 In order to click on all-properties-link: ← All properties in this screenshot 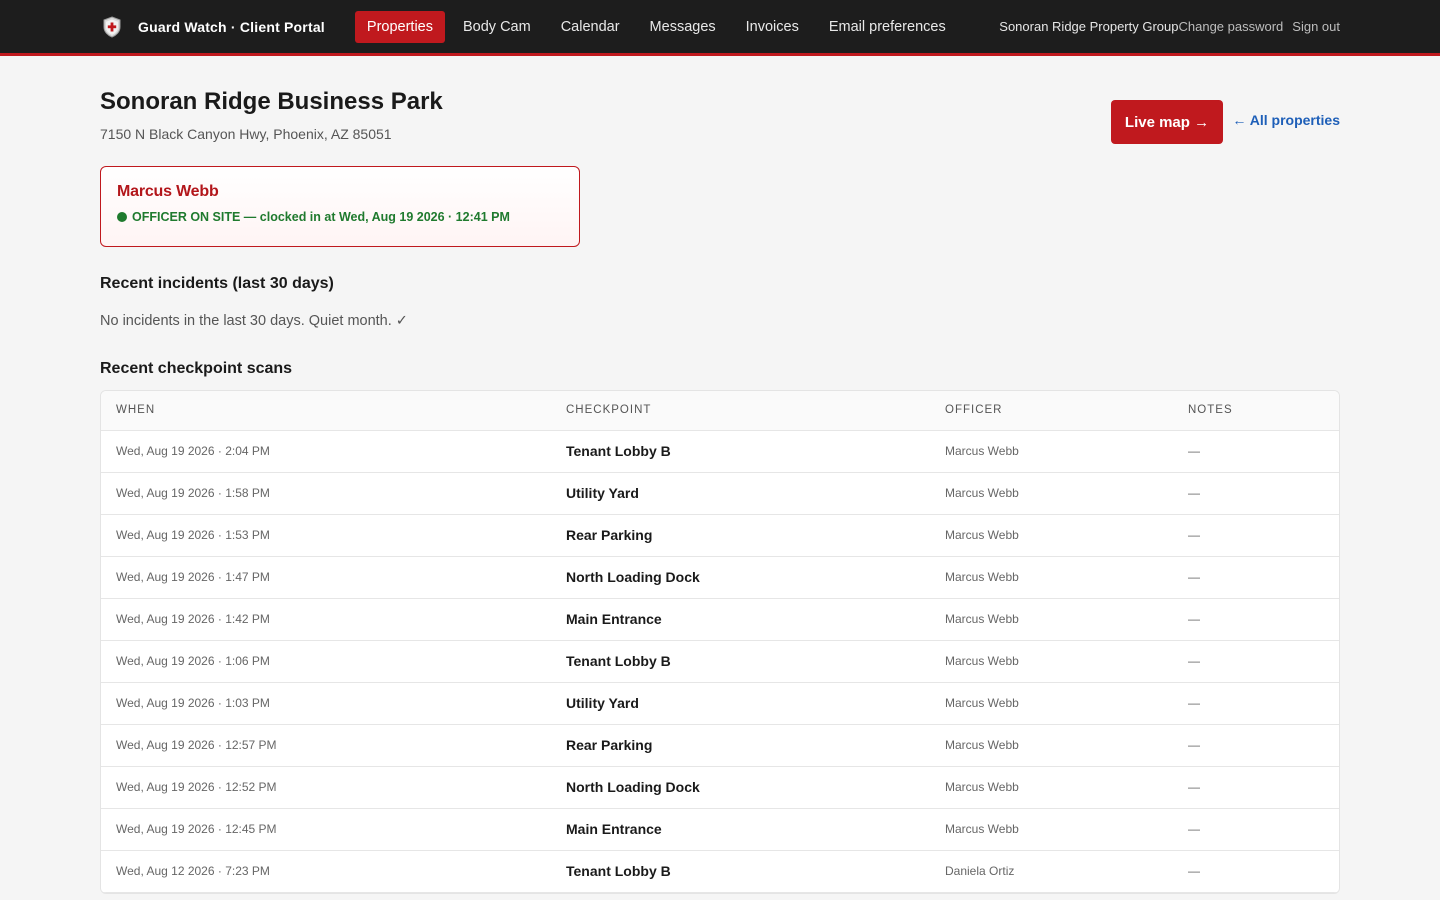, I will do `click(1286, 120)`.